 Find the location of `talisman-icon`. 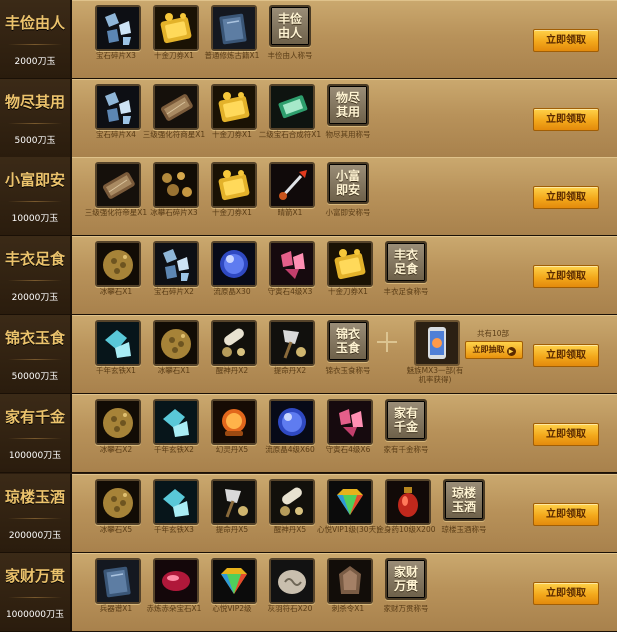

talisman-icon is located at coordinates (292, 107).